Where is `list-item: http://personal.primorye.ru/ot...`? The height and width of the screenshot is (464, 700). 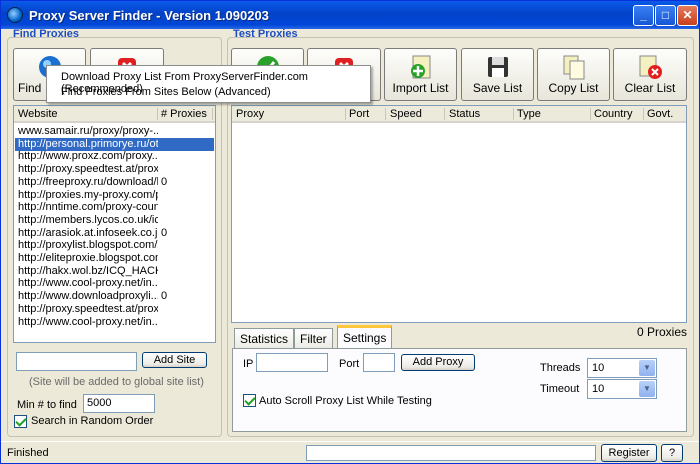 list-item: http://personal.primorye.ru/ot... is located at coordinates (114, 144).